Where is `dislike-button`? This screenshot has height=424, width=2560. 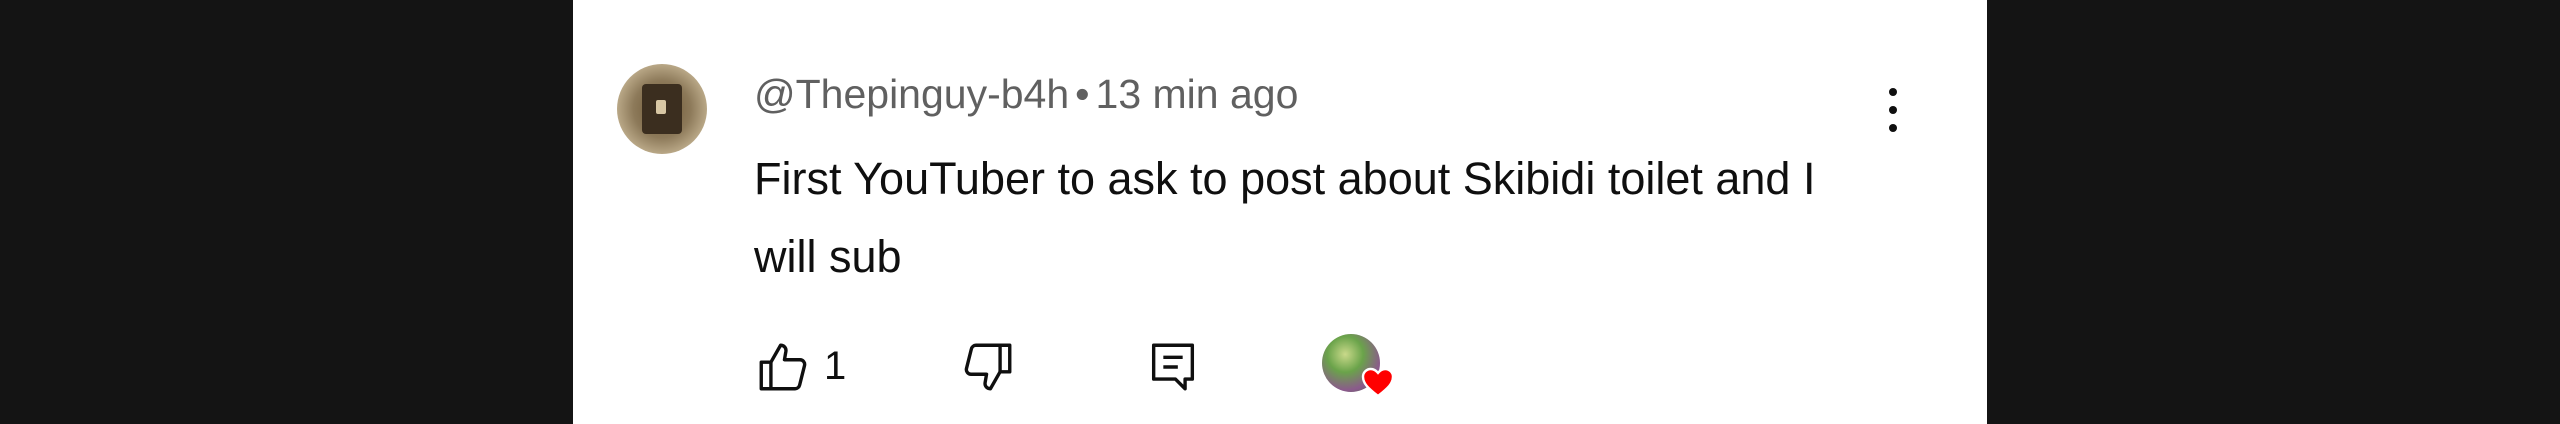 dislike-button is located at coordinates (989, 368).